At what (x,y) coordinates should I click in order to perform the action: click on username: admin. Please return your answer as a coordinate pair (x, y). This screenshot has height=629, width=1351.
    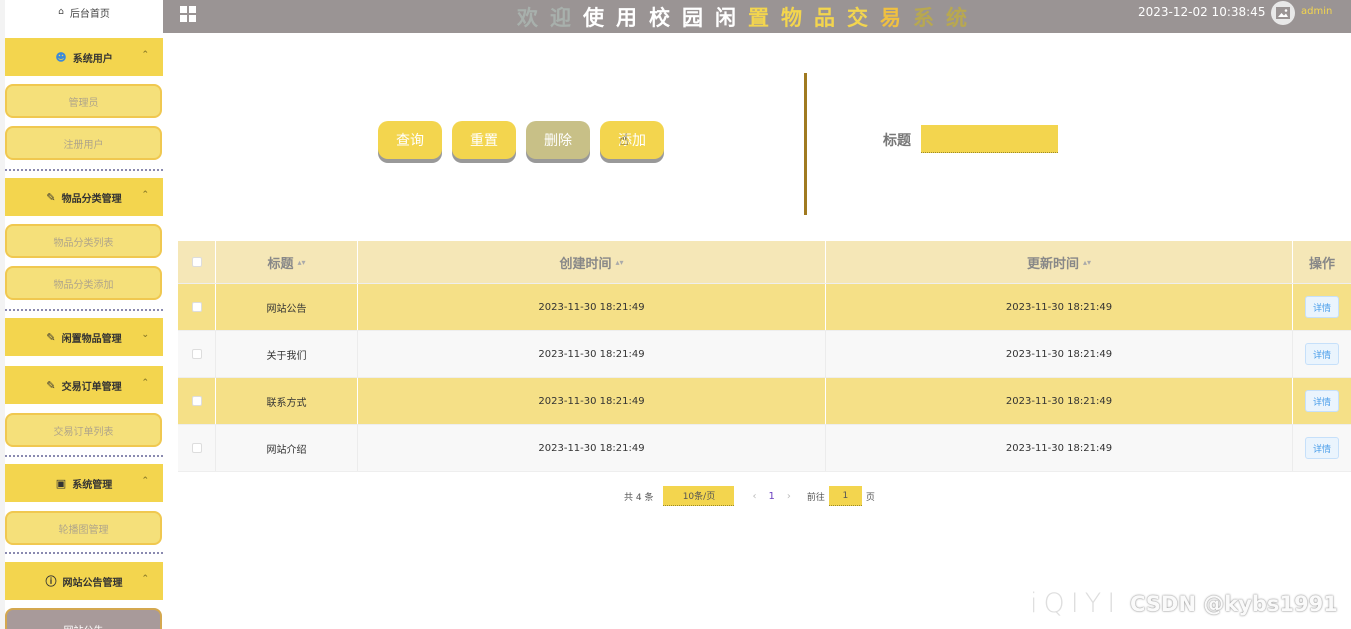
    Looking at the image, I should click on (1316, 11).